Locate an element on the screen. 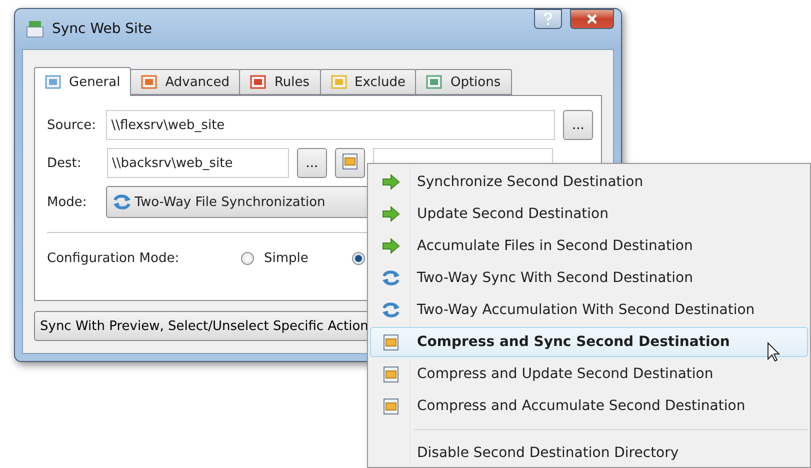 The image size is (811, 468). field-label: Configuration Mode: is located at coordinates (113, 258).